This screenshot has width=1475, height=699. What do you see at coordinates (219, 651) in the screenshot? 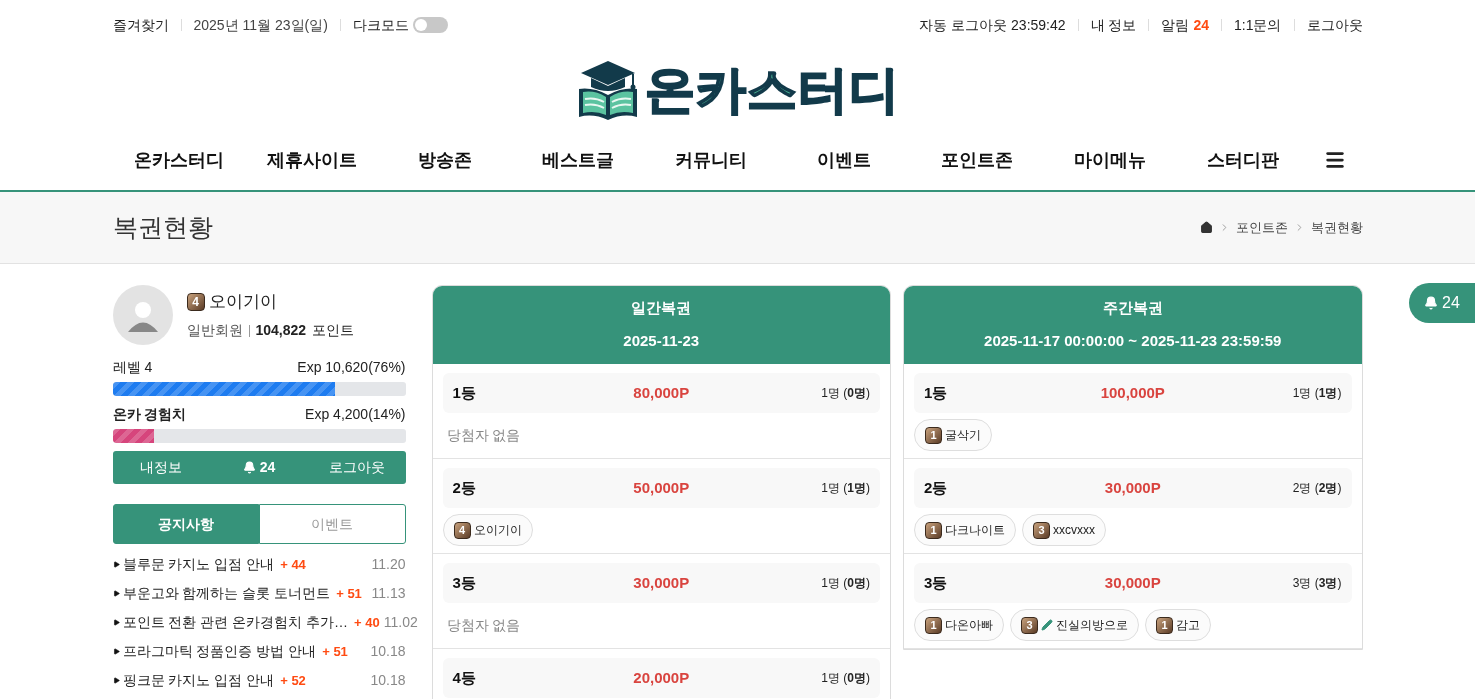
I see `notice-title: 프라그마틱 정품인증 방법 안내` at bounding box center [219, 651].